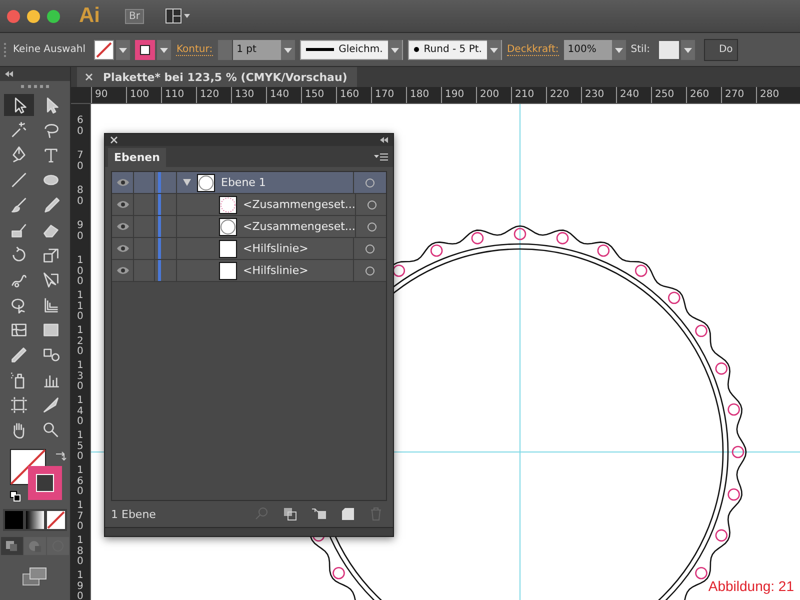  What do you see at coordinates (249, 531) in the screenshot?
I see `panel-resize-grip` at bounding box center [249, 531].